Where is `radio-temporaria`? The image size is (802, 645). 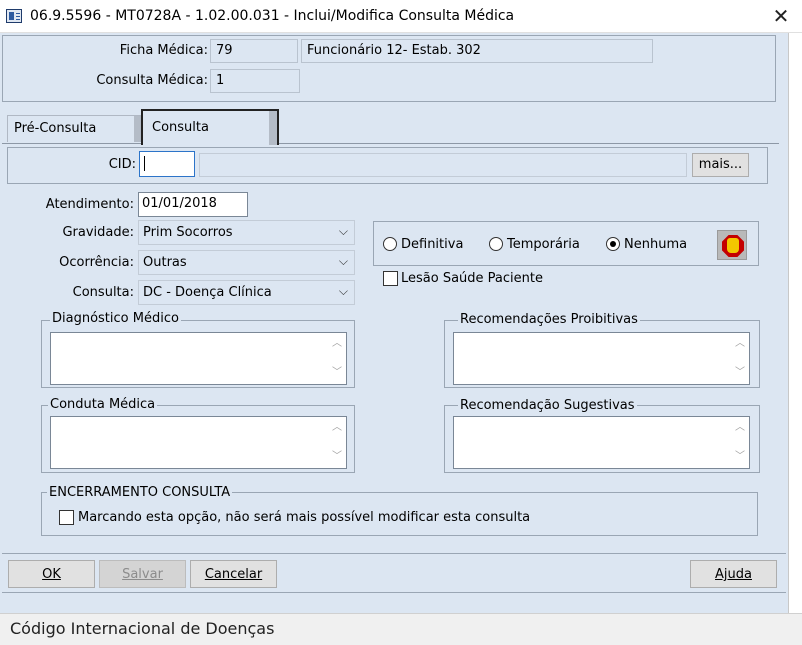
radio-temporaria is located at coordinates (496, 244).